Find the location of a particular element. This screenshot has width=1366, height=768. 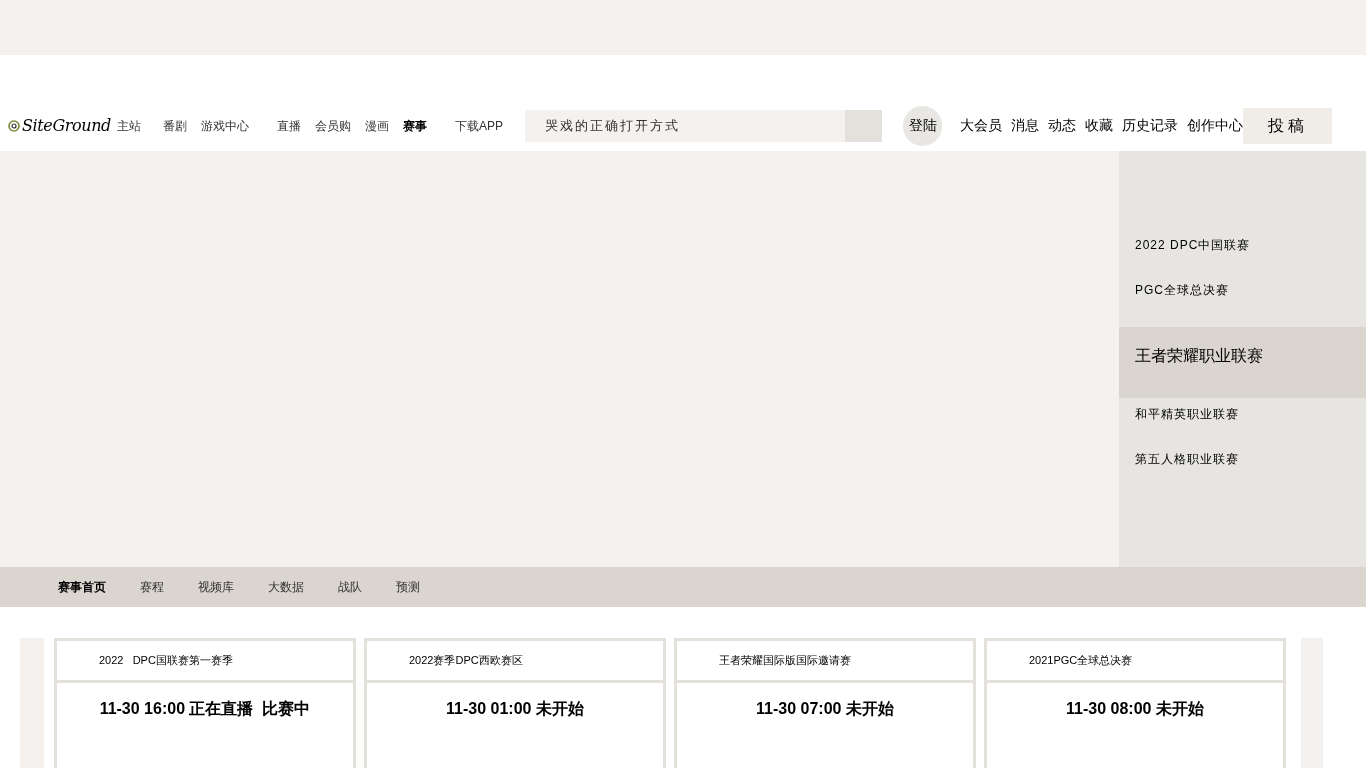

match-card: 2022 DPC国联赛第一赛季 11-30 16:00 正在直播 比赛中 is located at coordinates (205, 703).